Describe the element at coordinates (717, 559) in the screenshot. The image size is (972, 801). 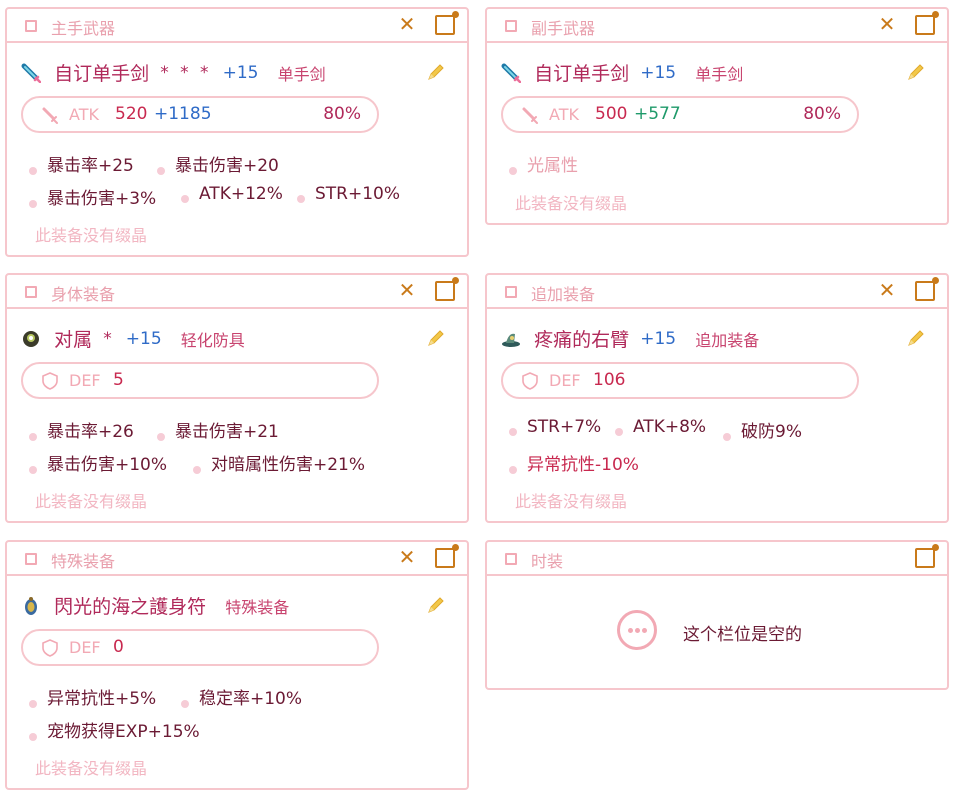
I see `card-header: 时装` at that location.